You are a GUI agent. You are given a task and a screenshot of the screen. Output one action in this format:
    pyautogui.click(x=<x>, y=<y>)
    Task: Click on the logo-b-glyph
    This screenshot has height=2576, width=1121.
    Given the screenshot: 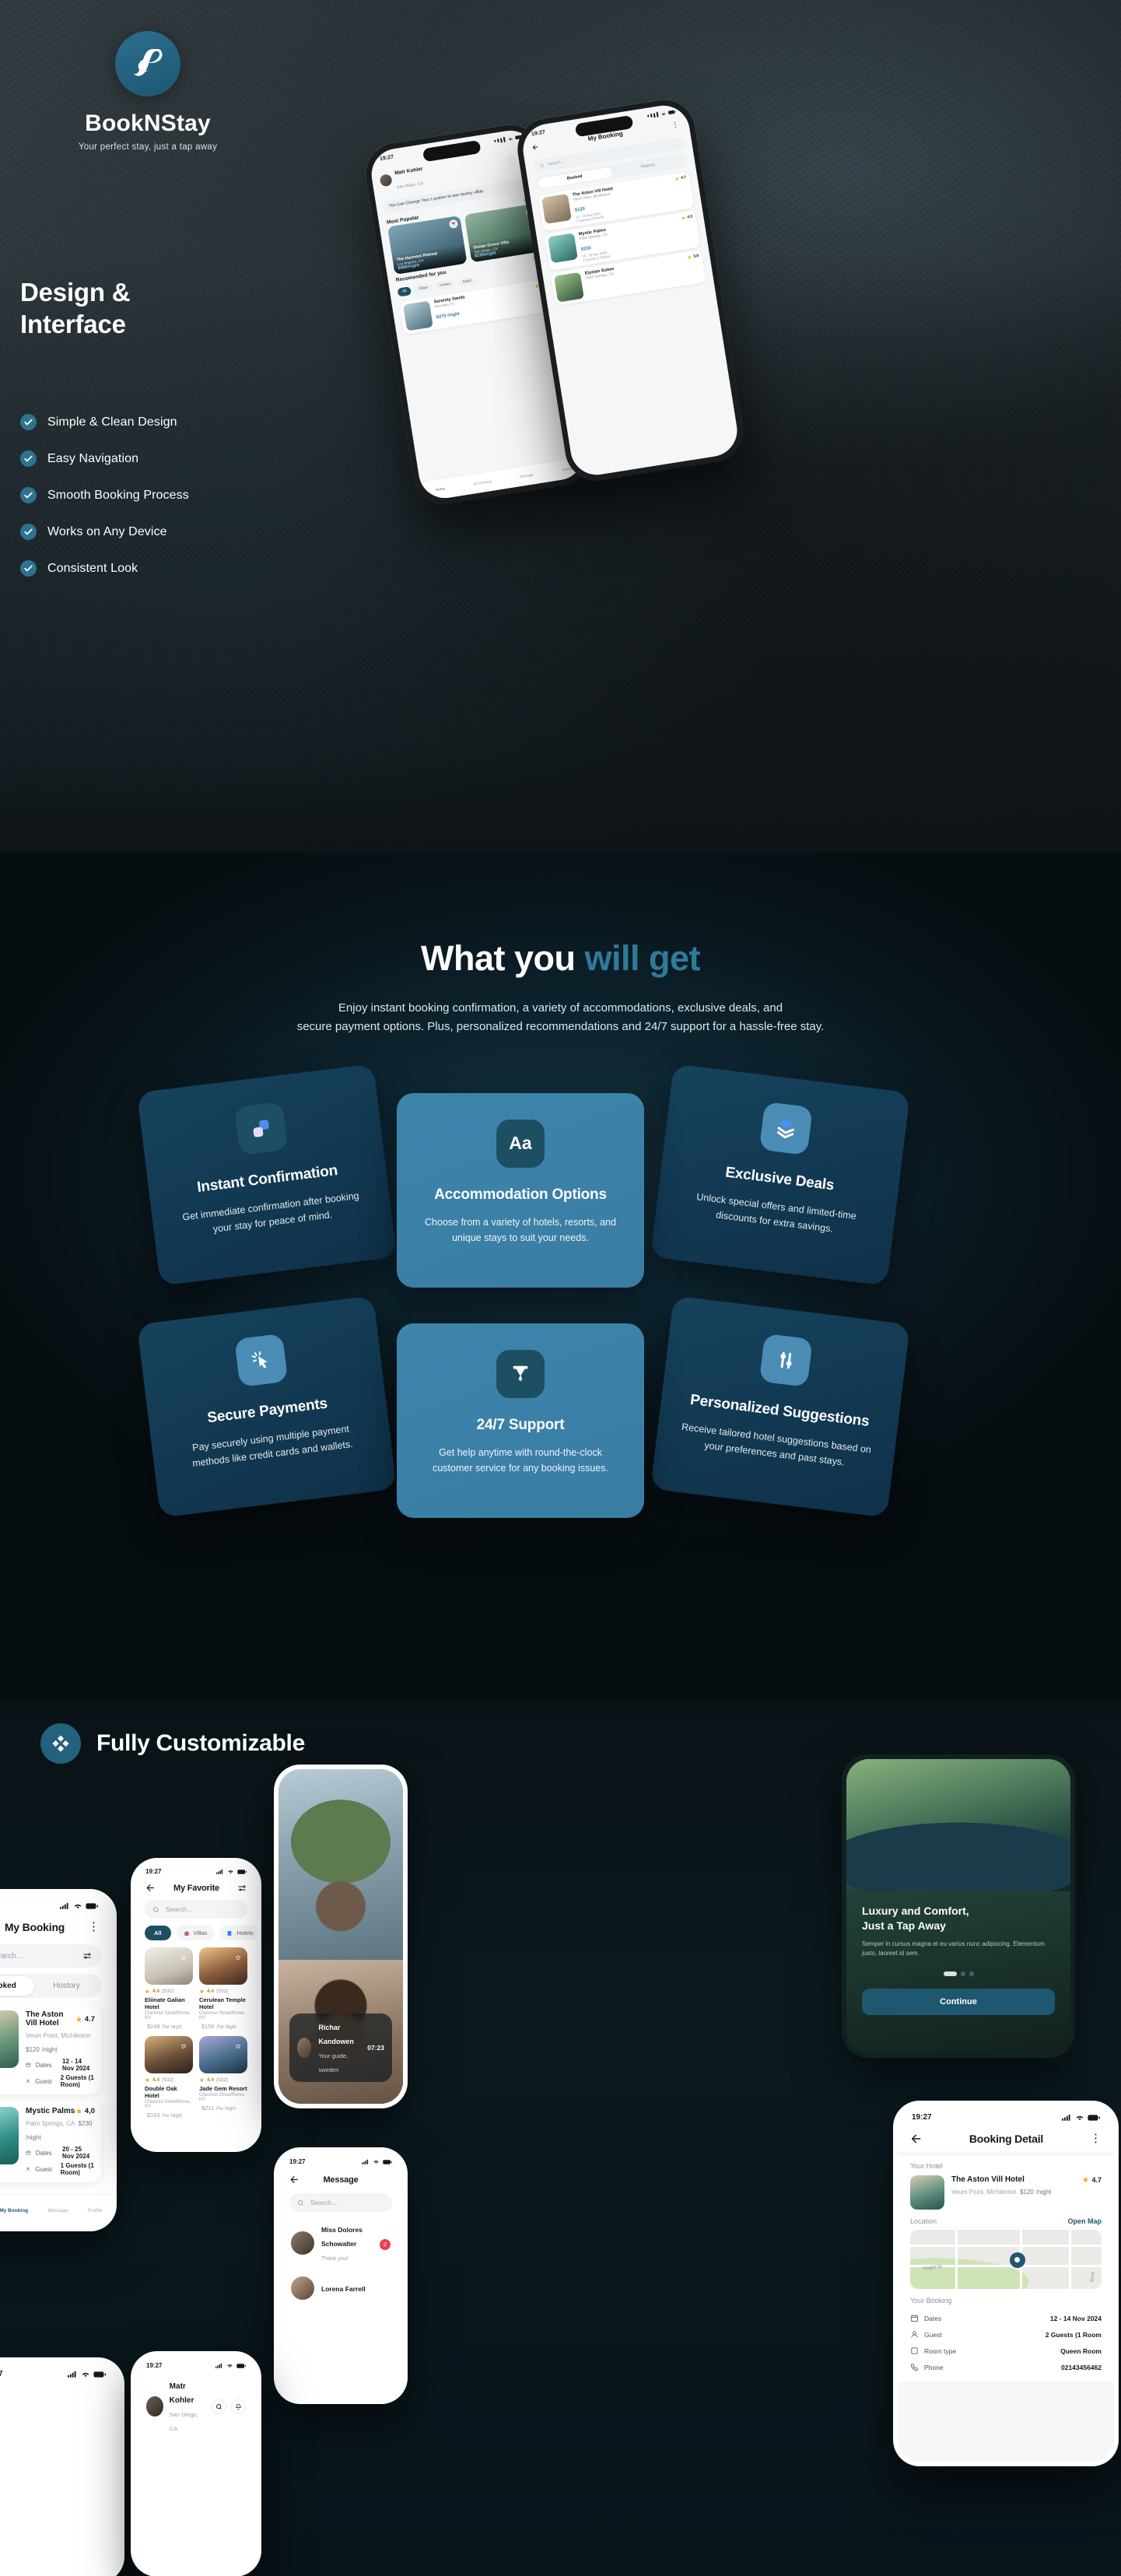 What is the action you would take?
    pyautogui.click(x=148, y=62)
    